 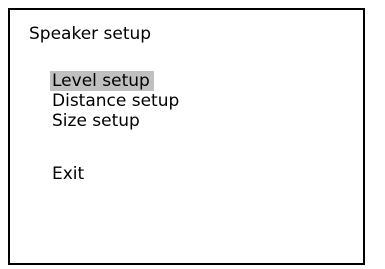 What do you see at coordinates (116, 147) in the screenshot?
I see `menu-spacer` at bounding box center [116, 147].